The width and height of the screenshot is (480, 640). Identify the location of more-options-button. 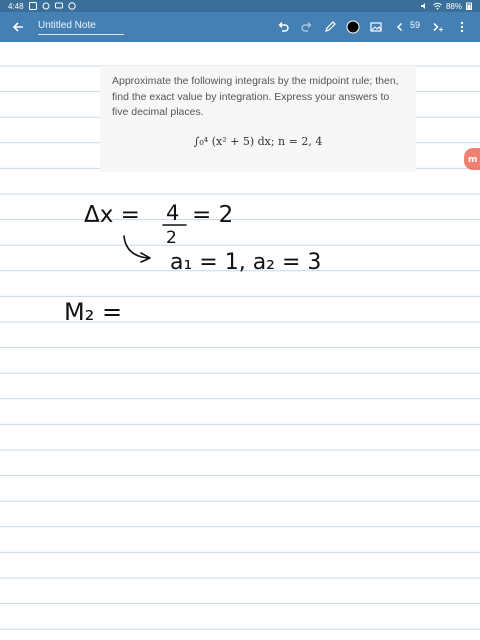
(462, 27).